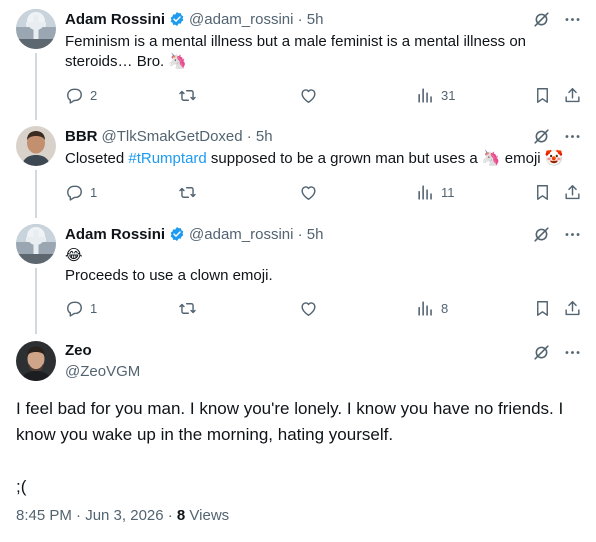 This screenshot has width=596, height=542. I want to click on text-segment: Closeted, so click(97, 158).